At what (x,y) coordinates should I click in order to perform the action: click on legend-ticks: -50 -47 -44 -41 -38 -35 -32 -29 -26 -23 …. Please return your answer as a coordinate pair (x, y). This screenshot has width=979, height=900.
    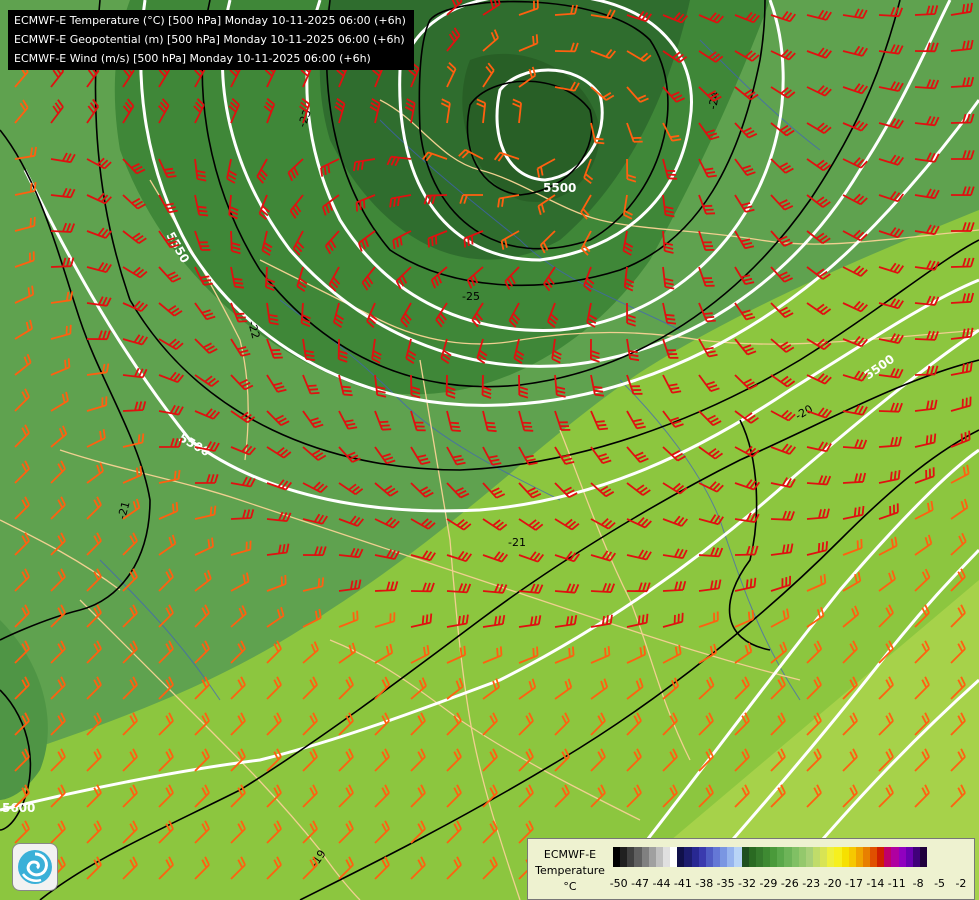
    Looking at the image, I should click on (790, 883).